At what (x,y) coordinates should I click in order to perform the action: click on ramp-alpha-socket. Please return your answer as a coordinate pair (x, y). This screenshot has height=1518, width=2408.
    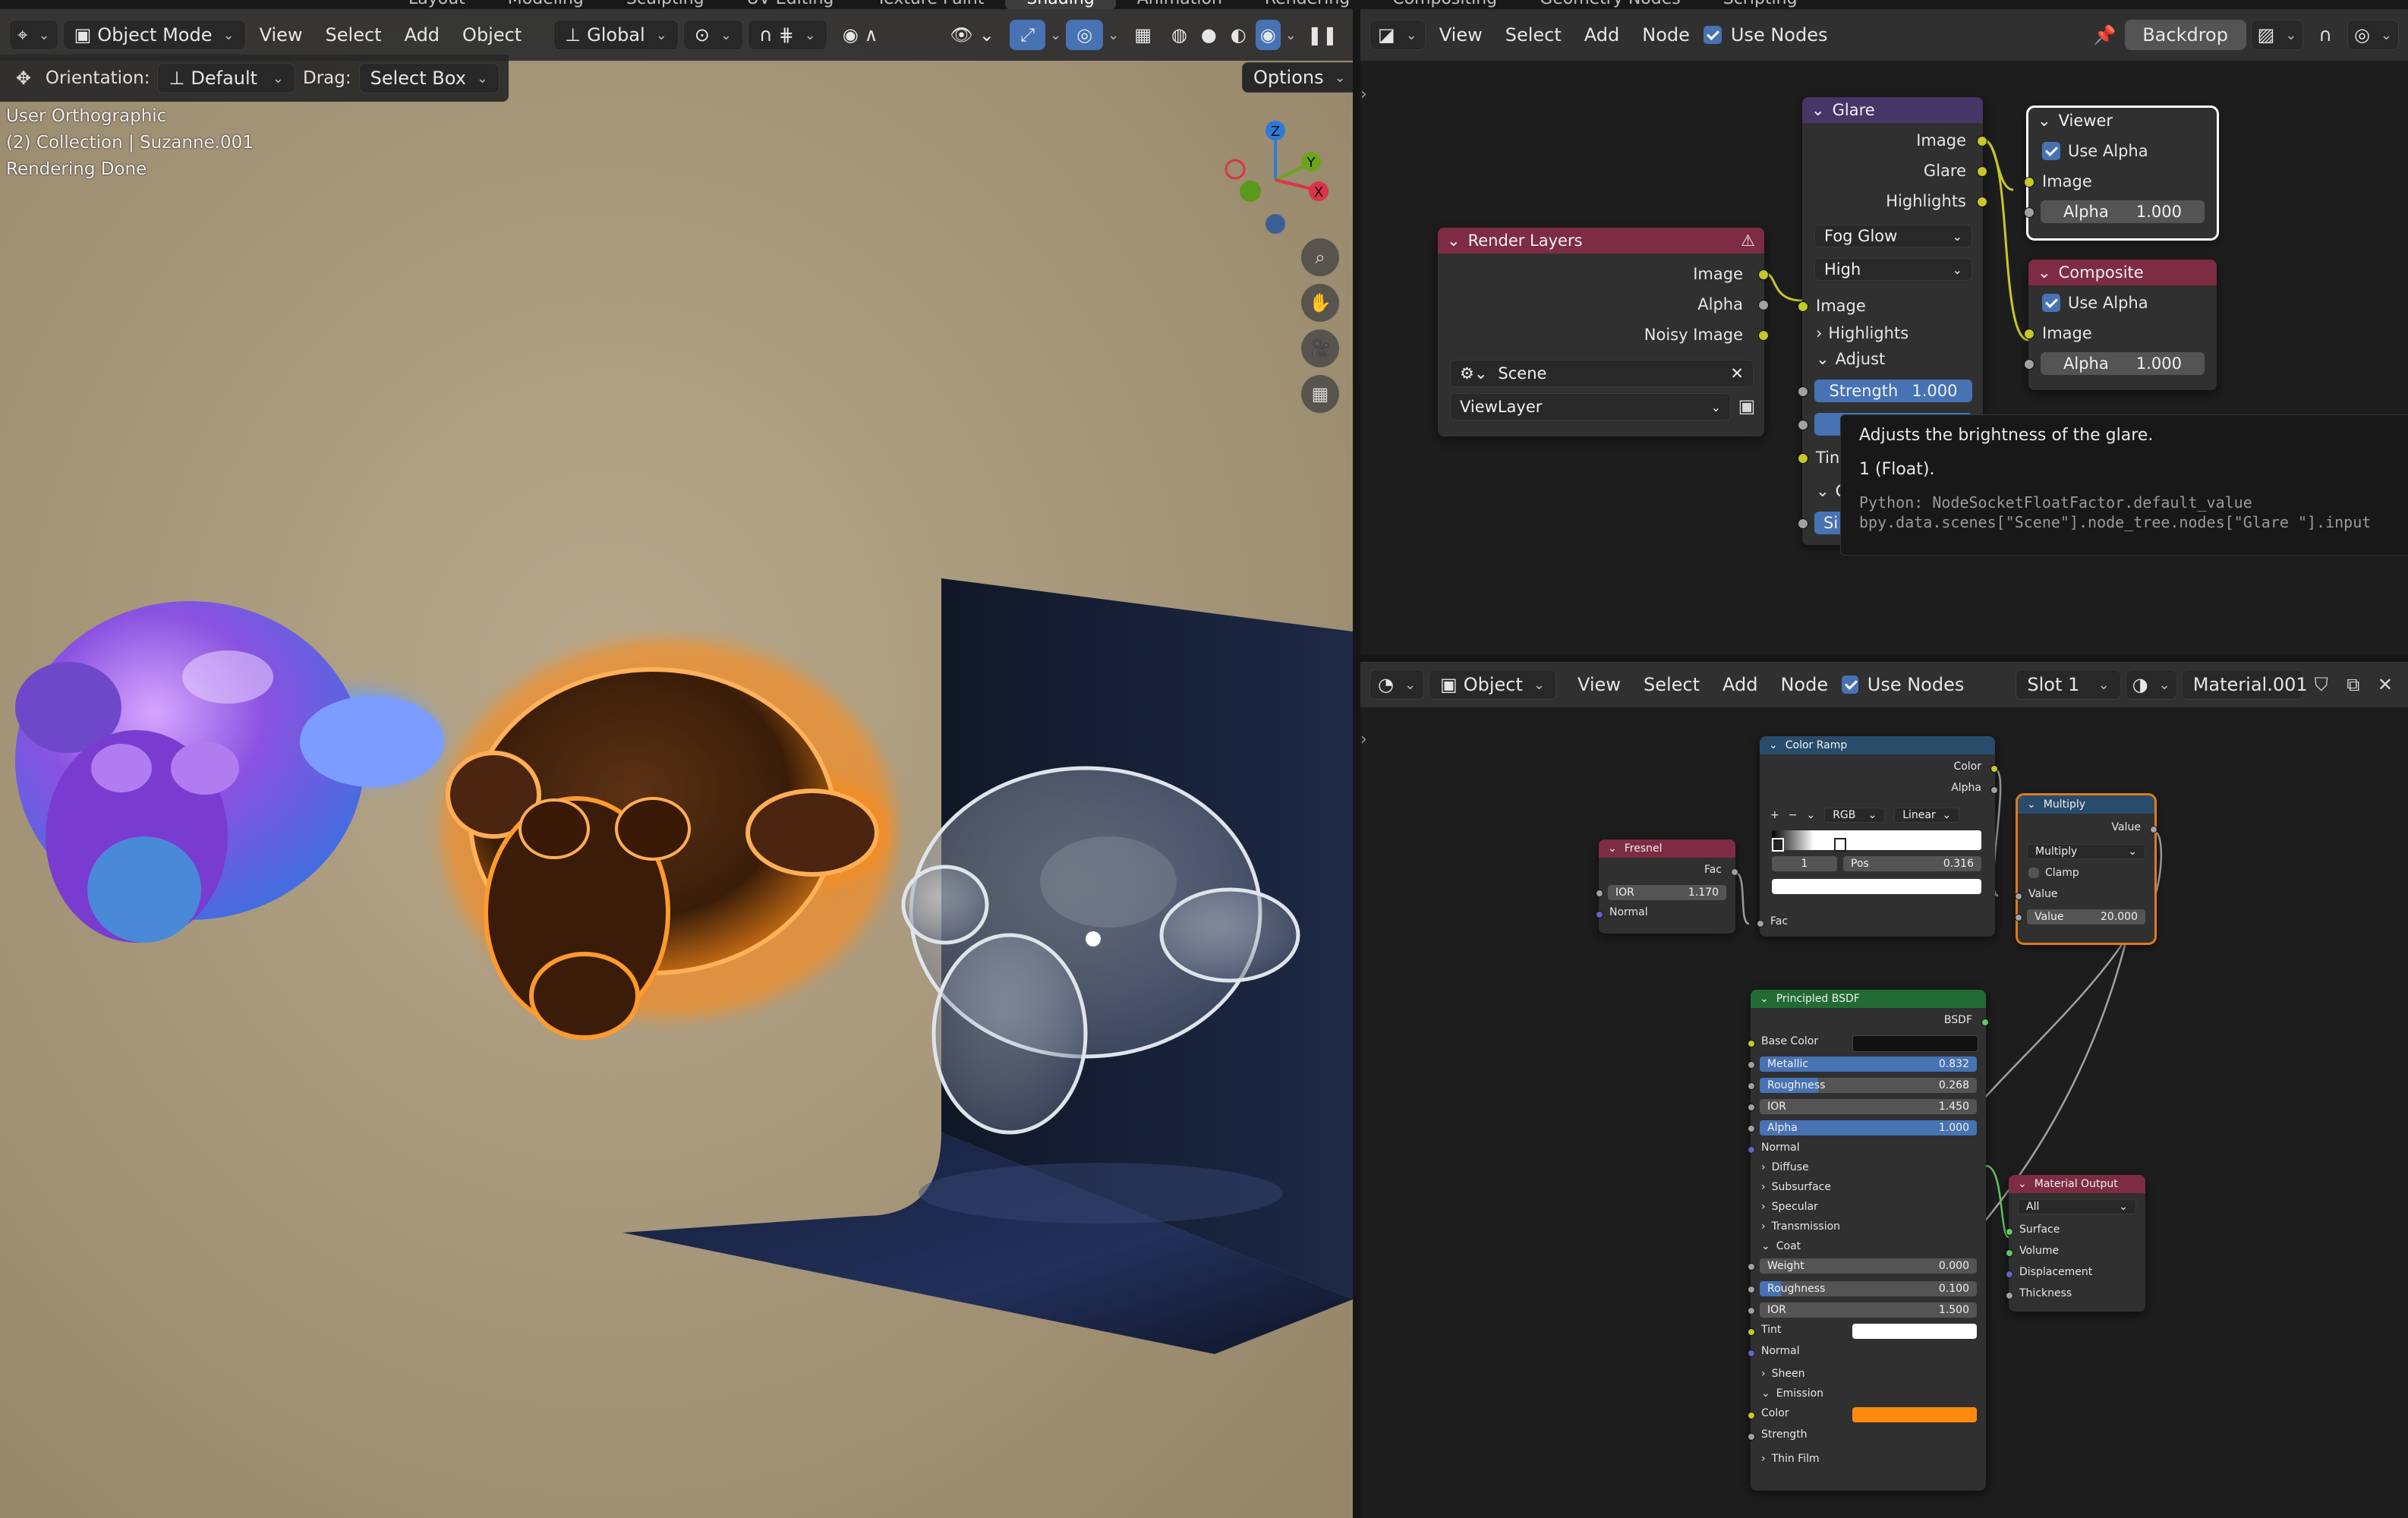
    Looking at the image, I should click on (1994, 790).